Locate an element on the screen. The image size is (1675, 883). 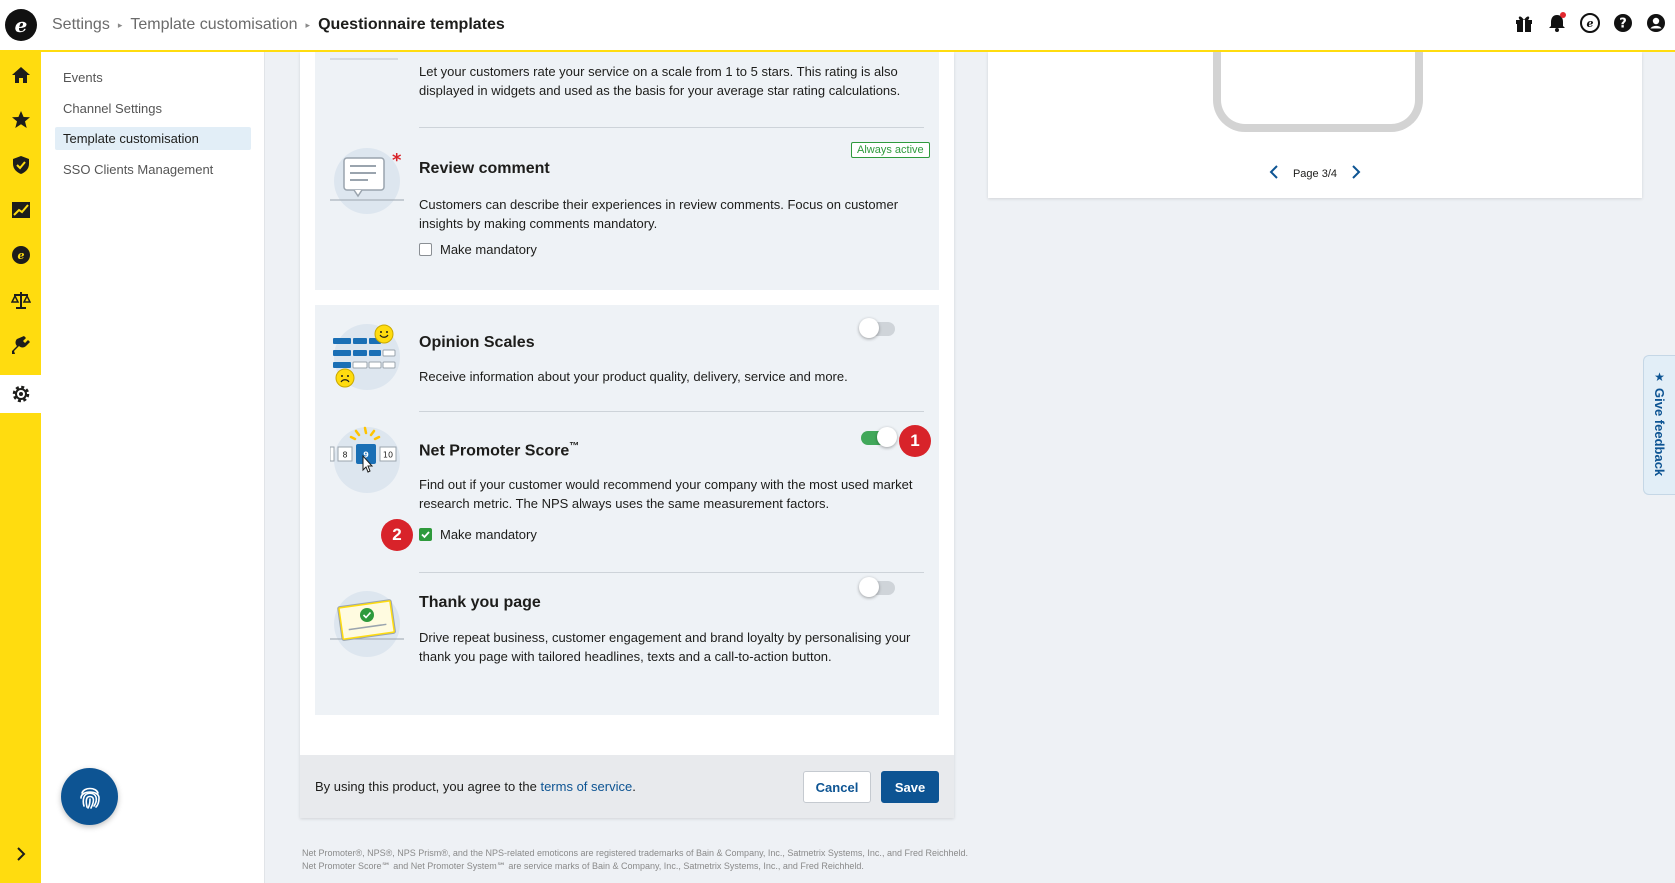
review-comment-mandatory-label: Make mandatory is located at coordinates (488, 249).